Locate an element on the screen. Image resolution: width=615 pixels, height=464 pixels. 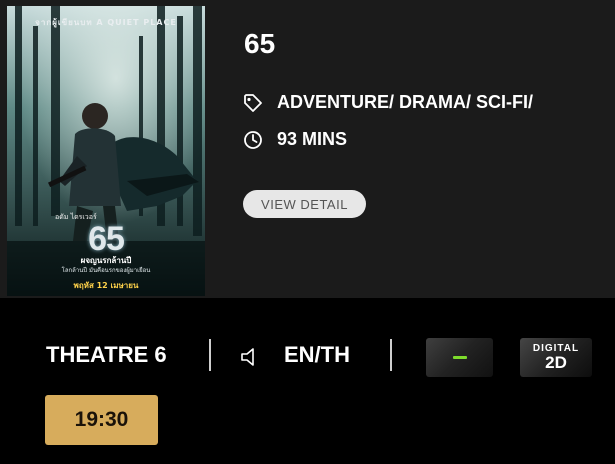
duration-row: 93 MINS is located at coordinates (295, 139).